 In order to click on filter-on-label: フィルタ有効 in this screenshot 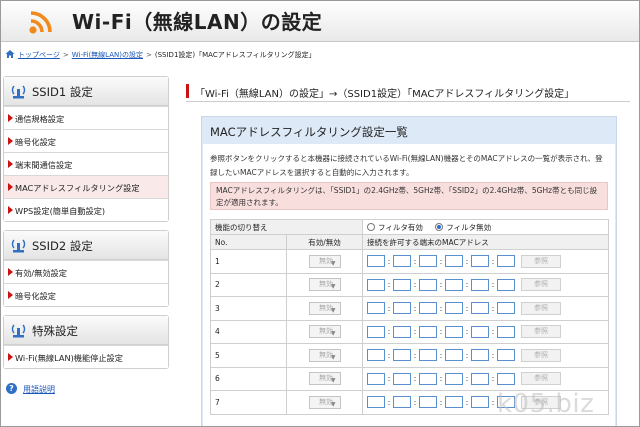, I will do `click(400, 227)`.